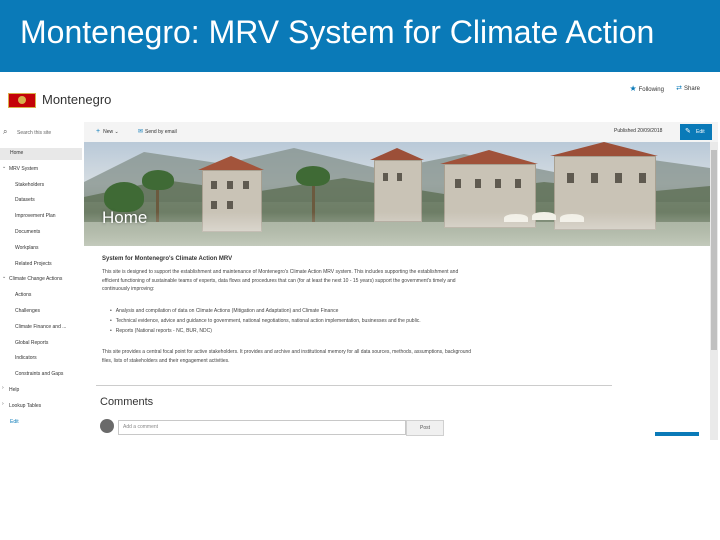 Image resolution: width=720 pixels, height=540 pixels. Describe the element at coordinates (688, 88) in the screenshot. I see `share-button: ⇄ Share` at that location.